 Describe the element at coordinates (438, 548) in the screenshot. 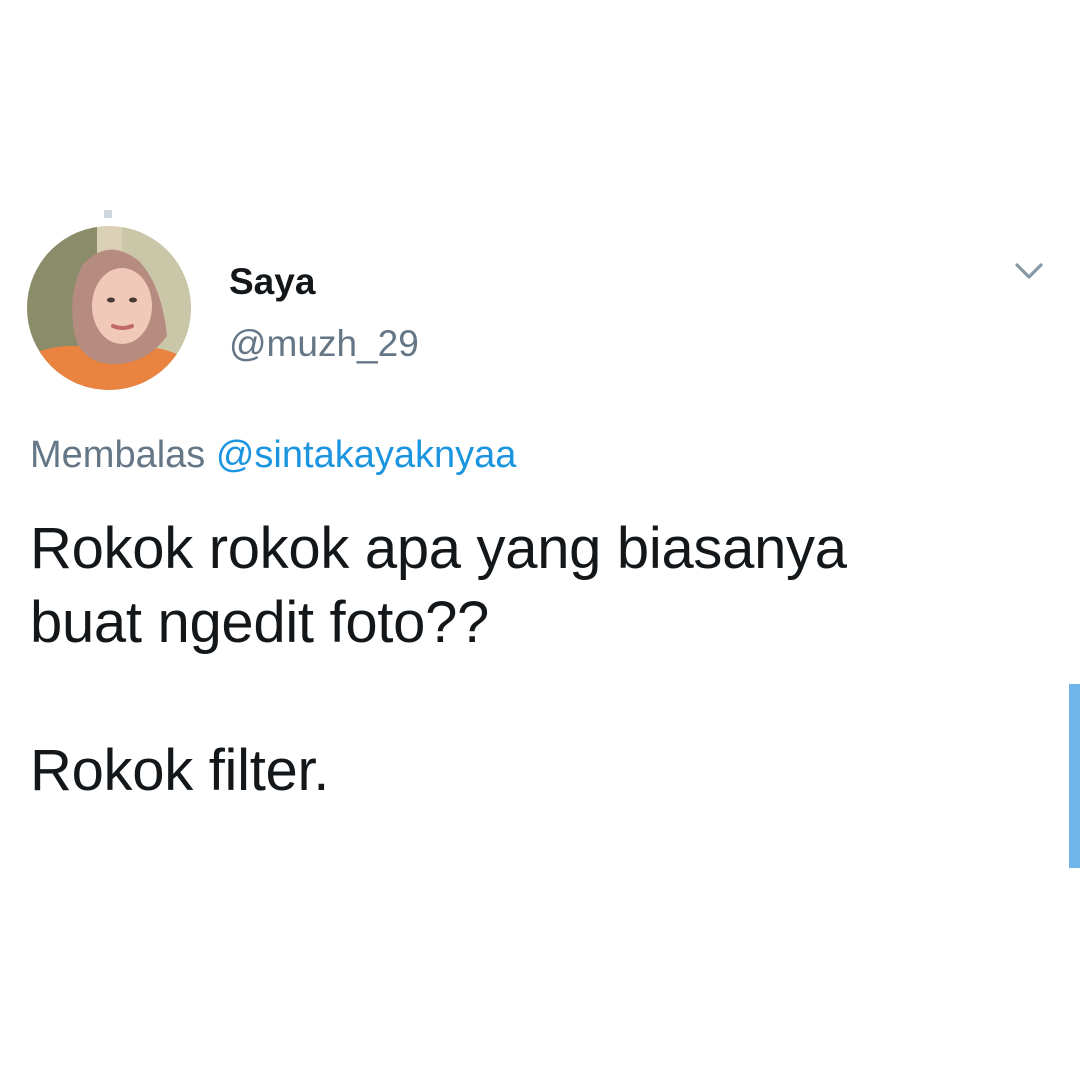

I see `tweet-text-line: Rokok rokok apa yang biasanya` at that location.